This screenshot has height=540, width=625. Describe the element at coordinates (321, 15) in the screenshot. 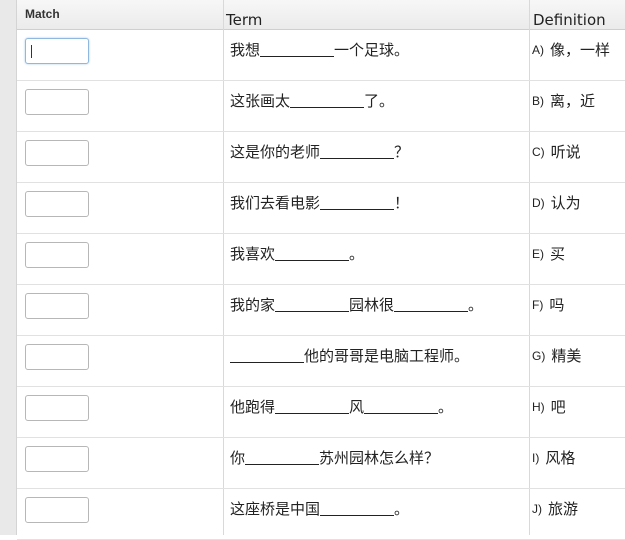

I see `table-header: Match Term Definition` at that location.